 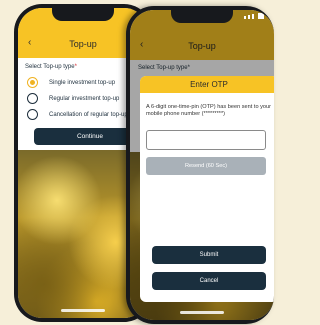 I want to click on radio-option-regular: Regular investment top-up, so click(x=73, y=98).